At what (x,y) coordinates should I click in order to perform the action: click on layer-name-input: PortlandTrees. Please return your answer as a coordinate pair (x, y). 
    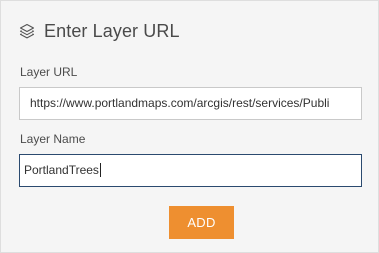
    Looking at the image, I should click on (190, 170).